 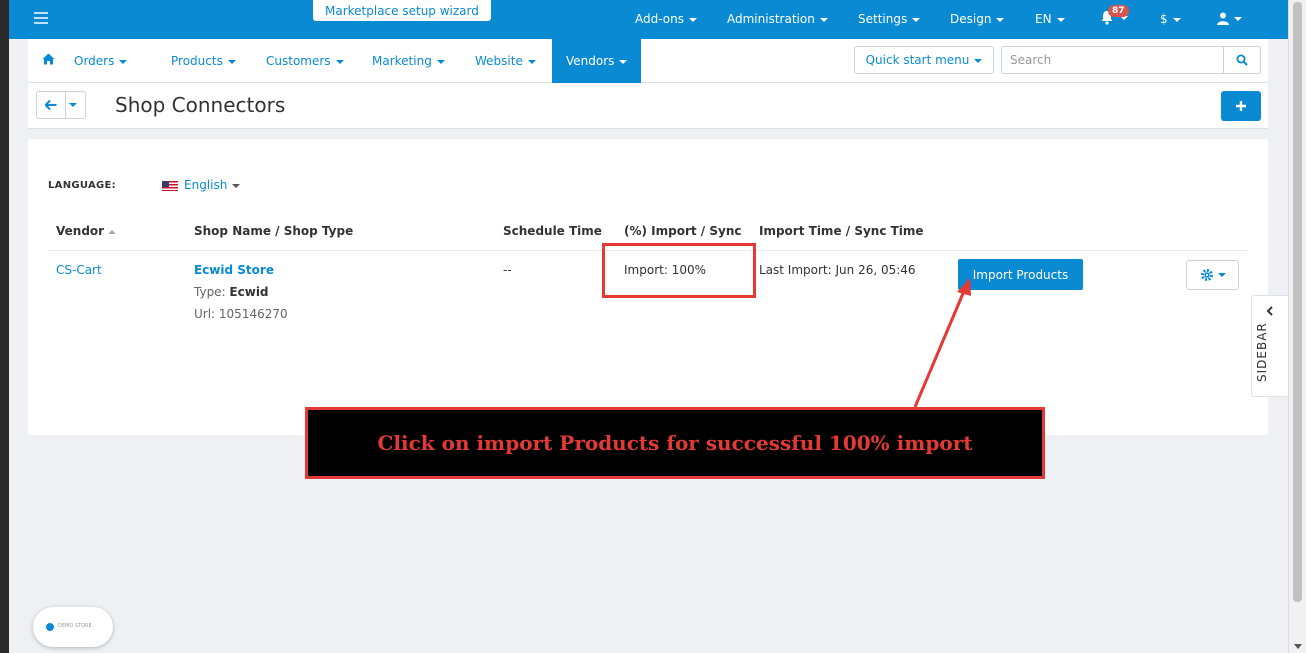 I want to click on nav-website: Website, so click(x=505, y=61).